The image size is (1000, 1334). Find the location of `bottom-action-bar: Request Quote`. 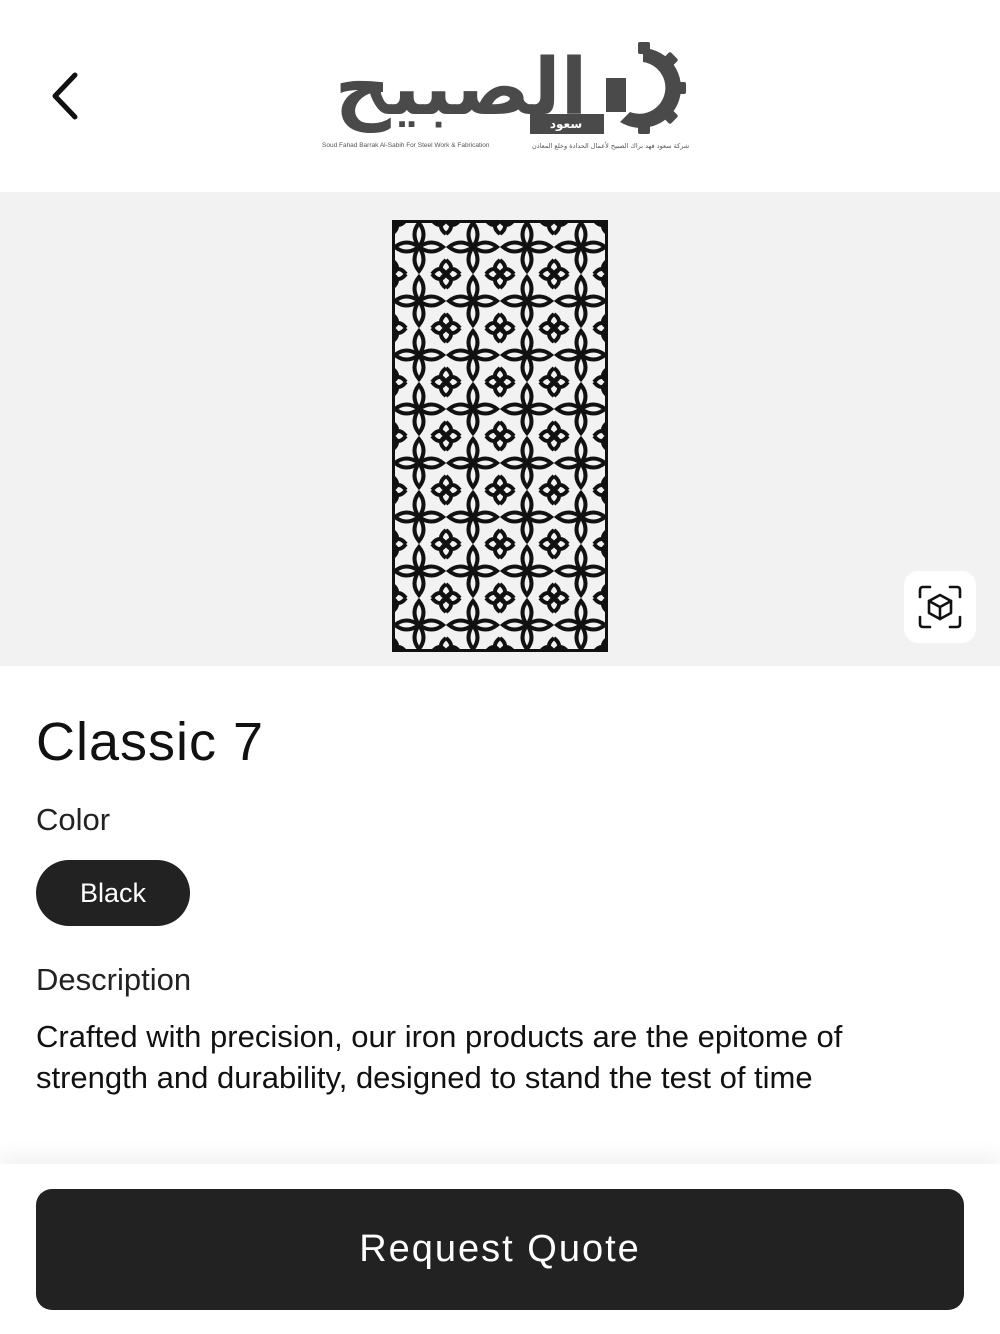

bottom-action-bar: Request Quote is located at coordinates (500, 1249).